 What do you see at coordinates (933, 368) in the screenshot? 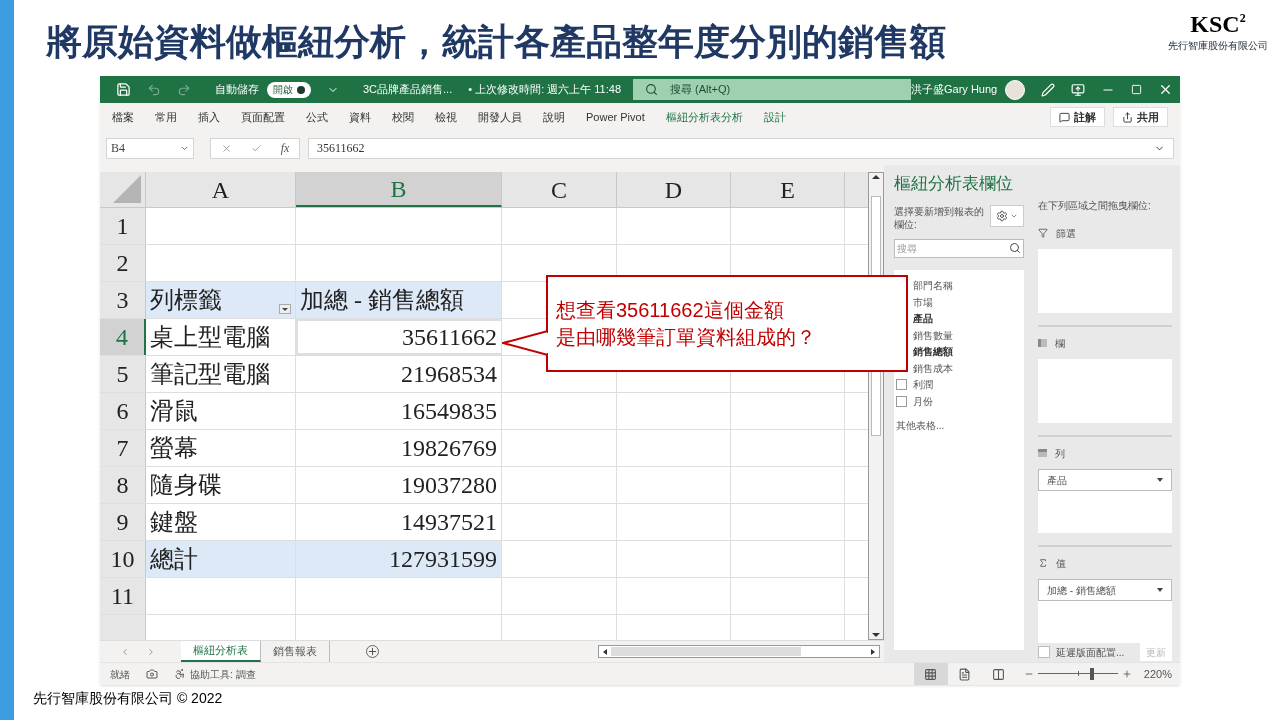
I see `field-name: 銷售成本` at bounding box center [933, 368].